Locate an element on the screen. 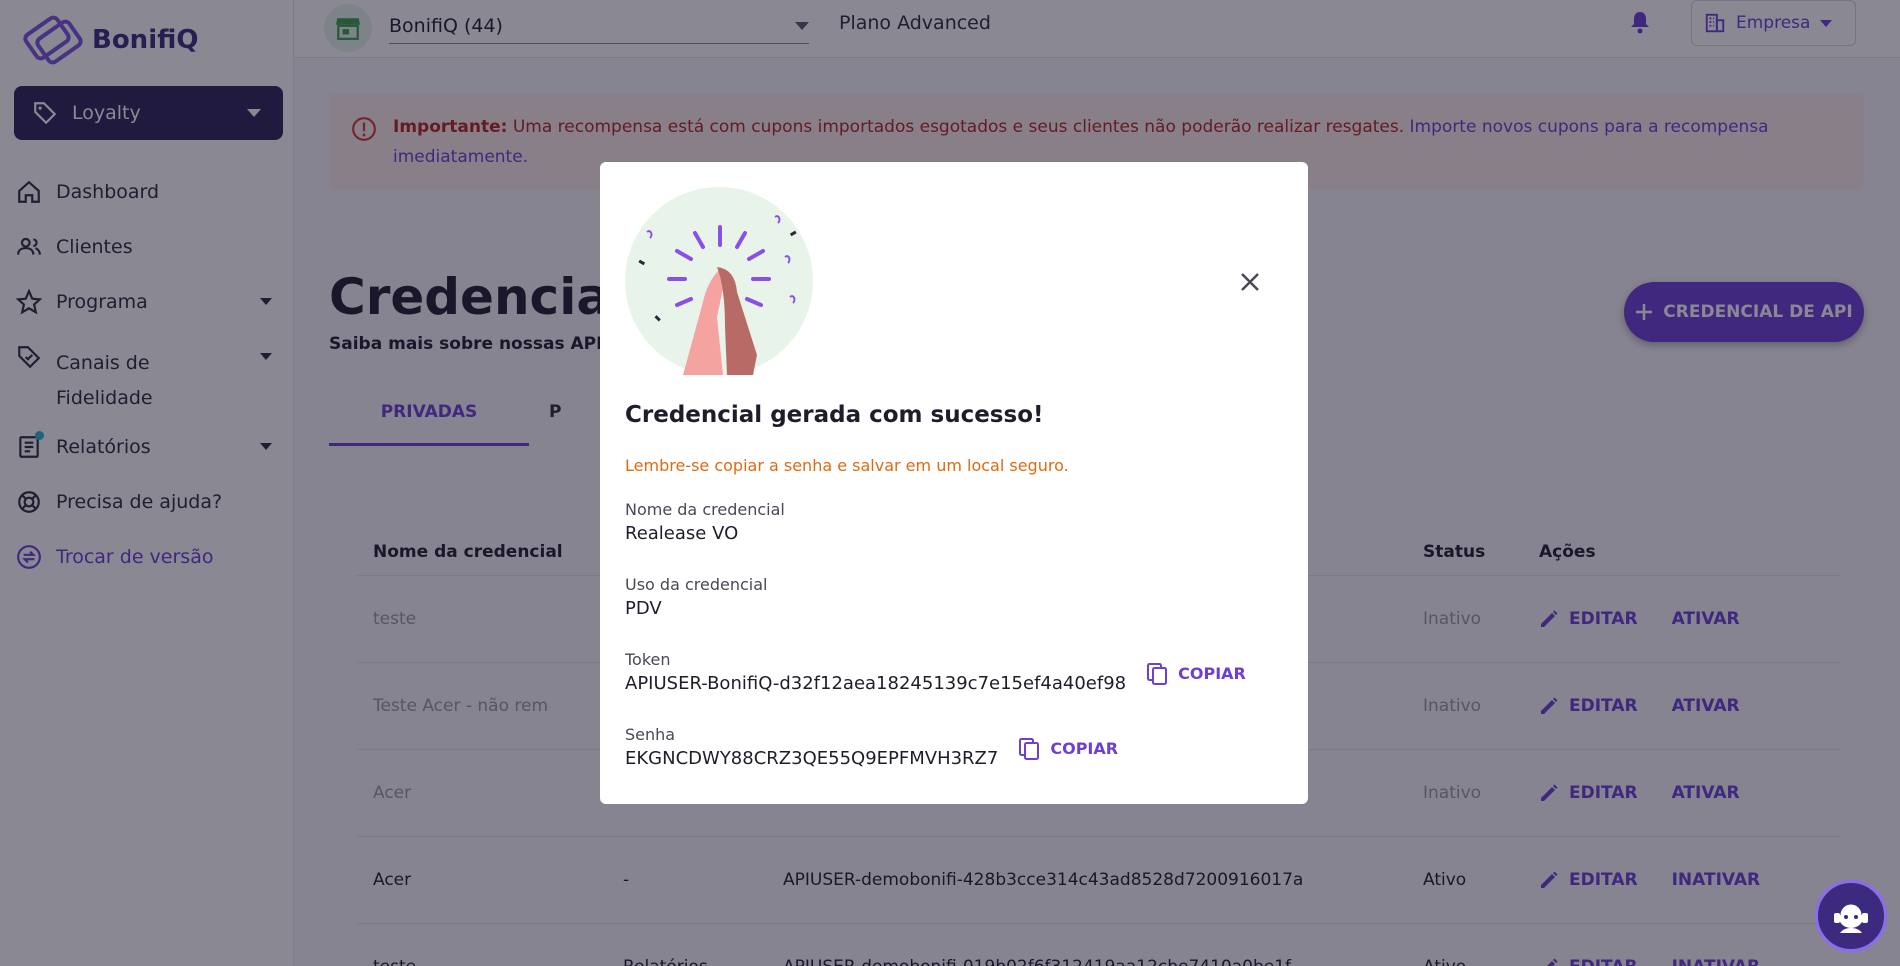  field-credential-usage: Uso da credencial PDV is located at coordinates (696, 597).